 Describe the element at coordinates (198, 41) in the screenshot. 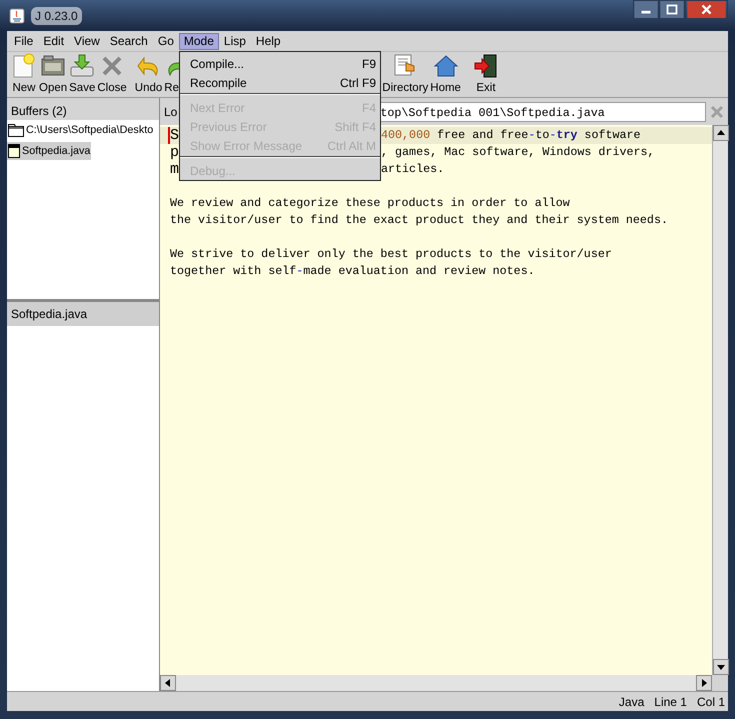

I see `menu-item: Mode` at that location.